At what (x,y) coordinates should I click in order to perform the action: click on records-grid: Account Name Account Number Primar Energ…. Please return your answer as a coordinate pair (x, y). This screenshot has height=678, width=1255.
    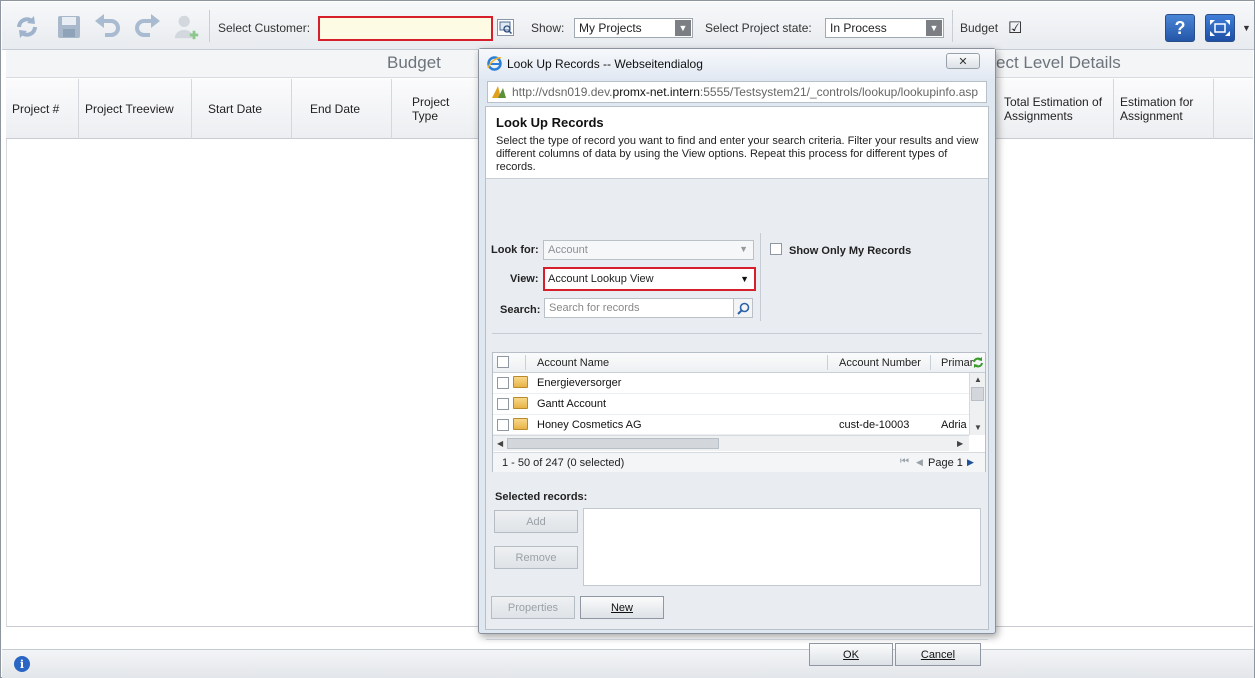
    Looking at the image, I should click on (739, 412).